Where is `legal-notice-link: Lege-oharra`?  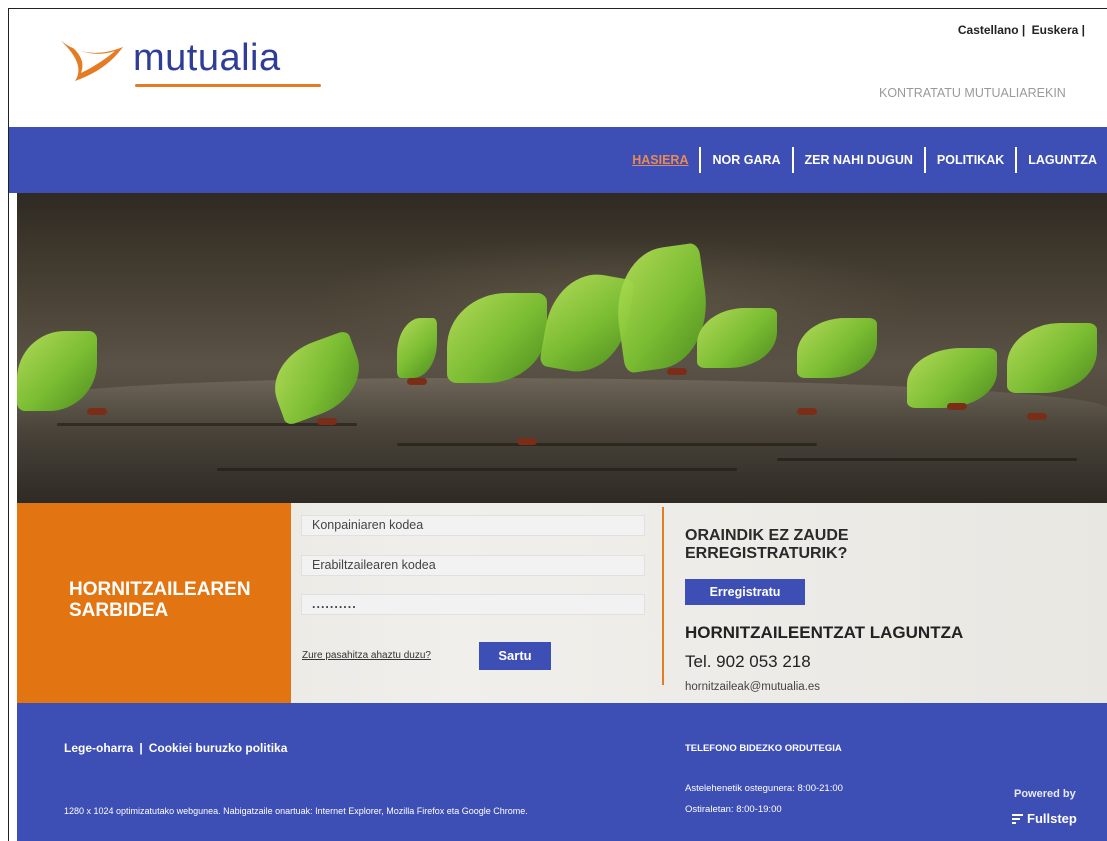
legal-notice-link: Lege-oharra is located at coordinates (98, 748).